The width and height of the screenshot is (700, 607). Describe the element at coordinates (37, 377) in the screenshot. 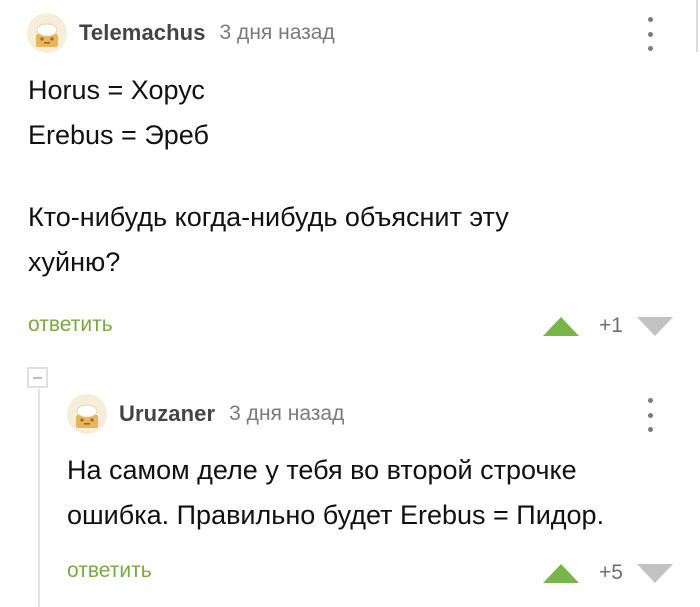

I see `collapse-minus-icon` at that location.